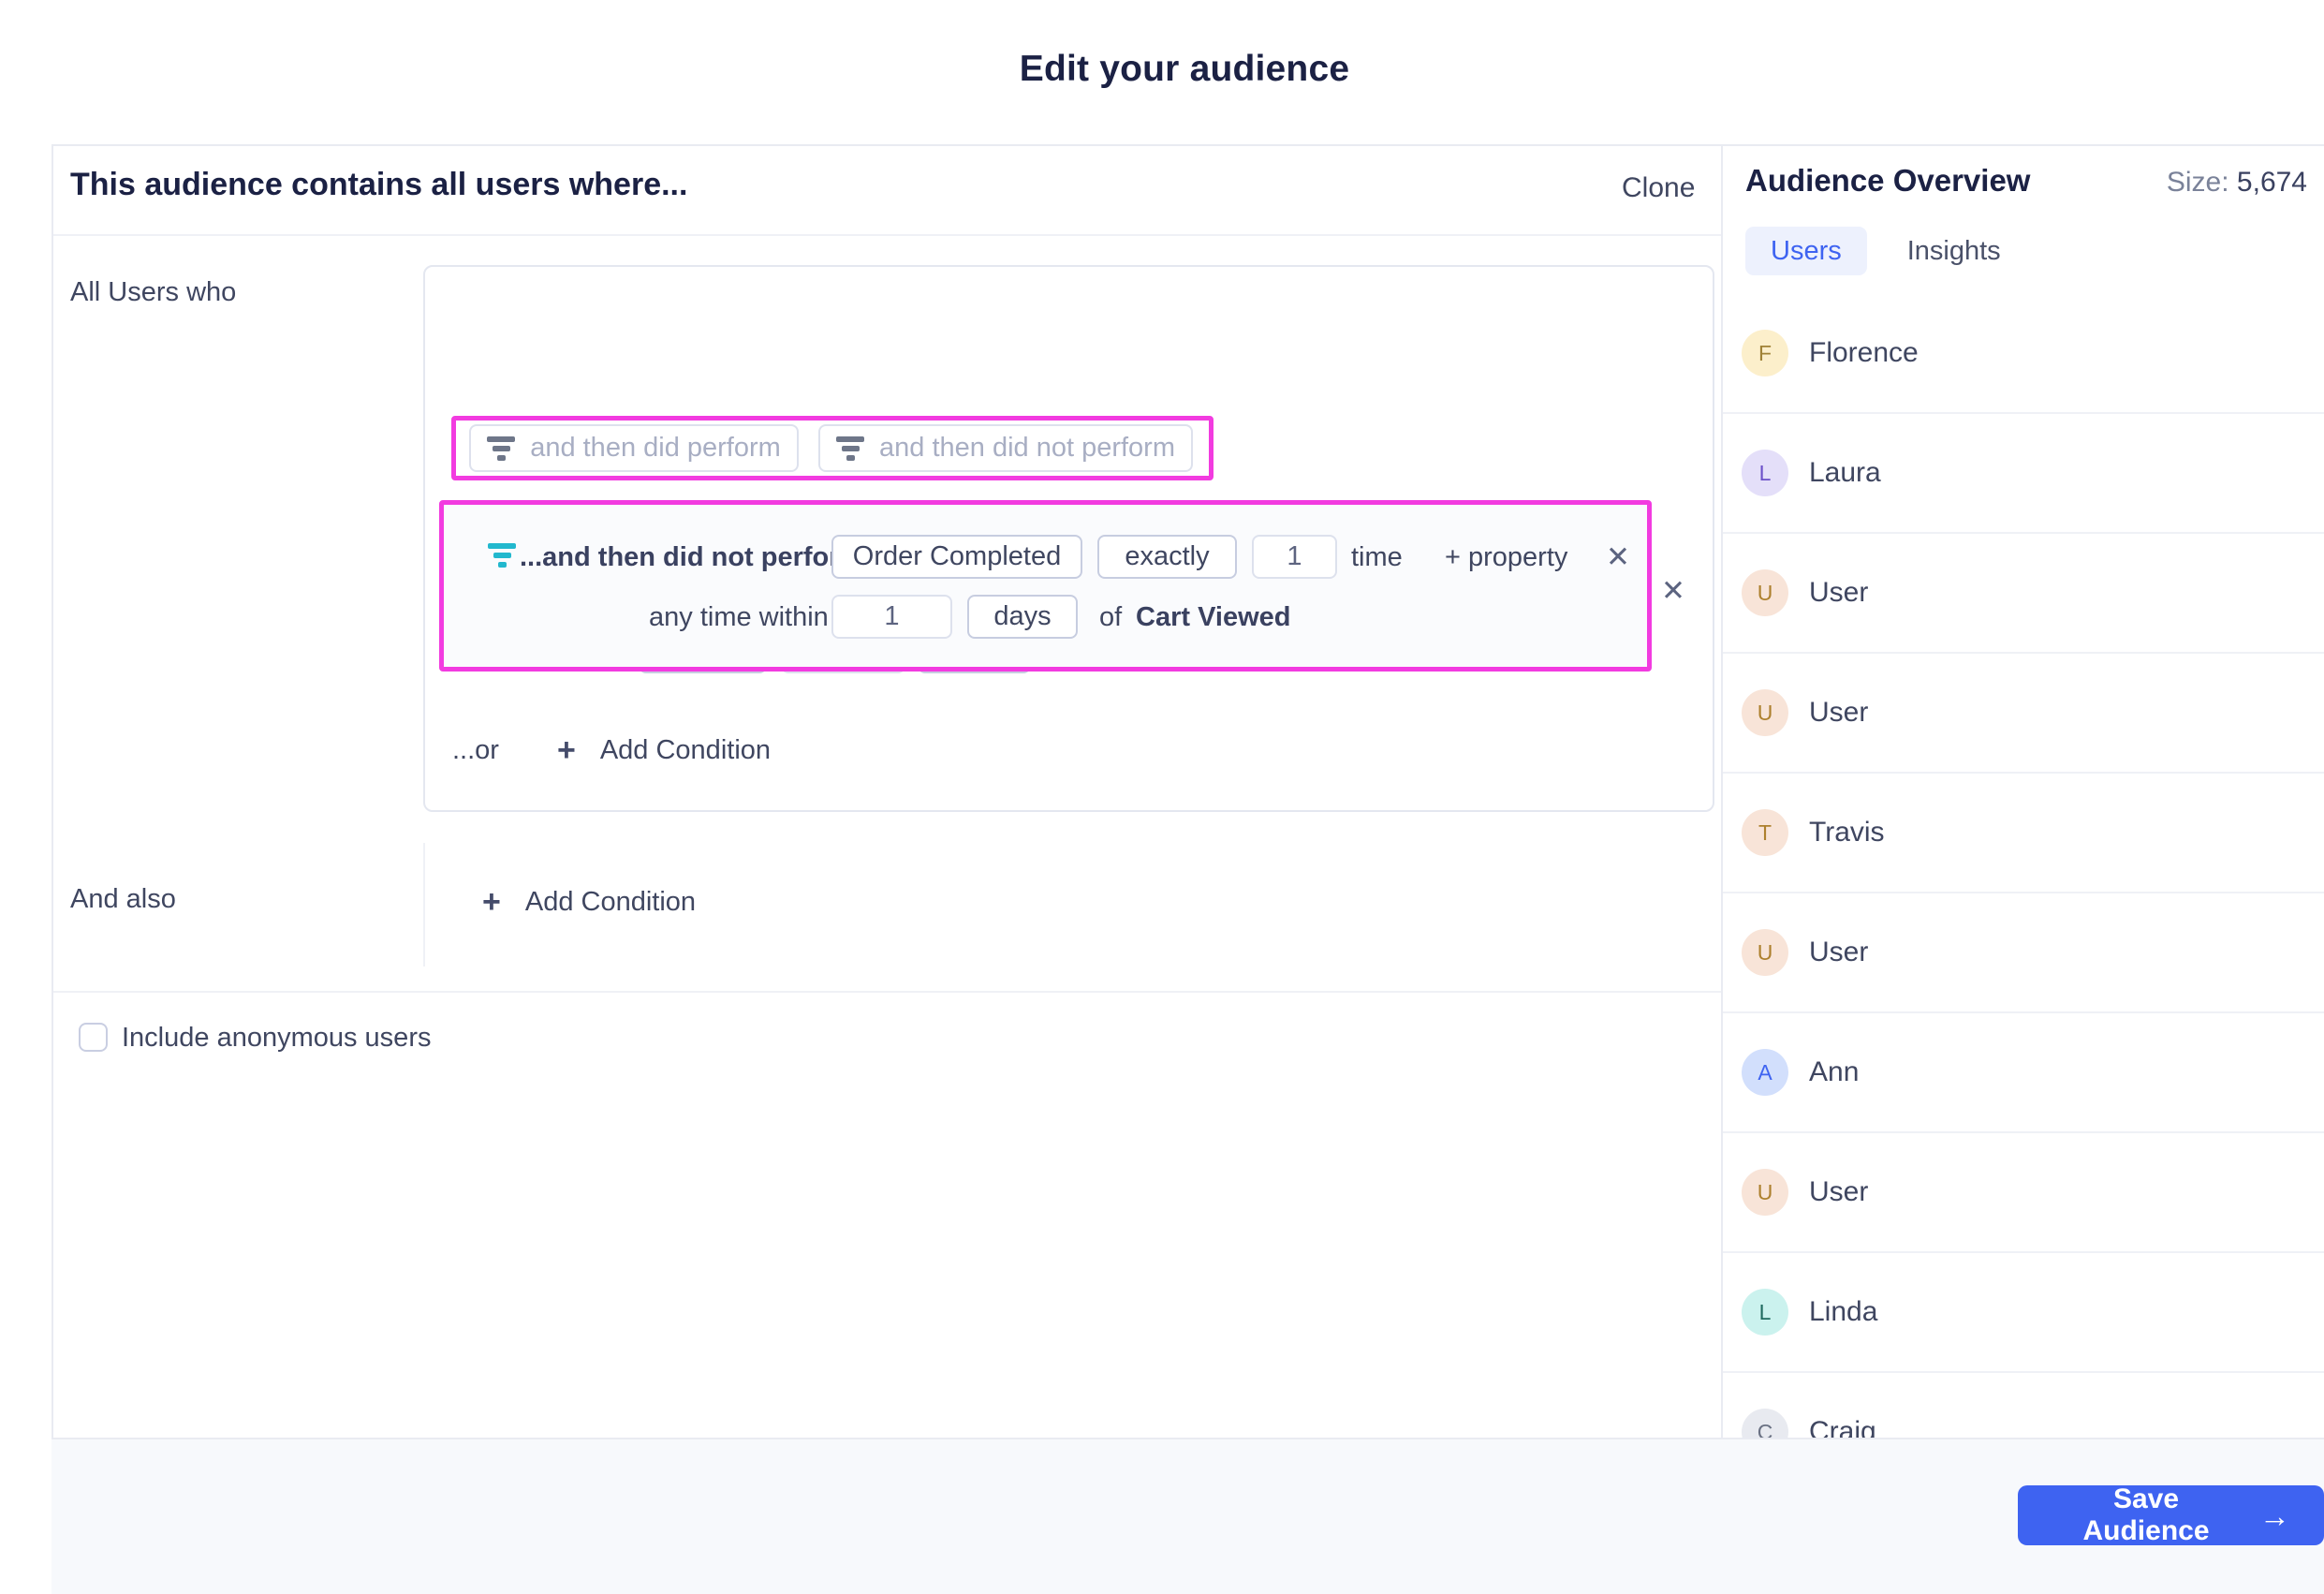 This screenshot has width=2324, height=1594. I want to click on include-anonymous-checkbox, so click(93, 1037).